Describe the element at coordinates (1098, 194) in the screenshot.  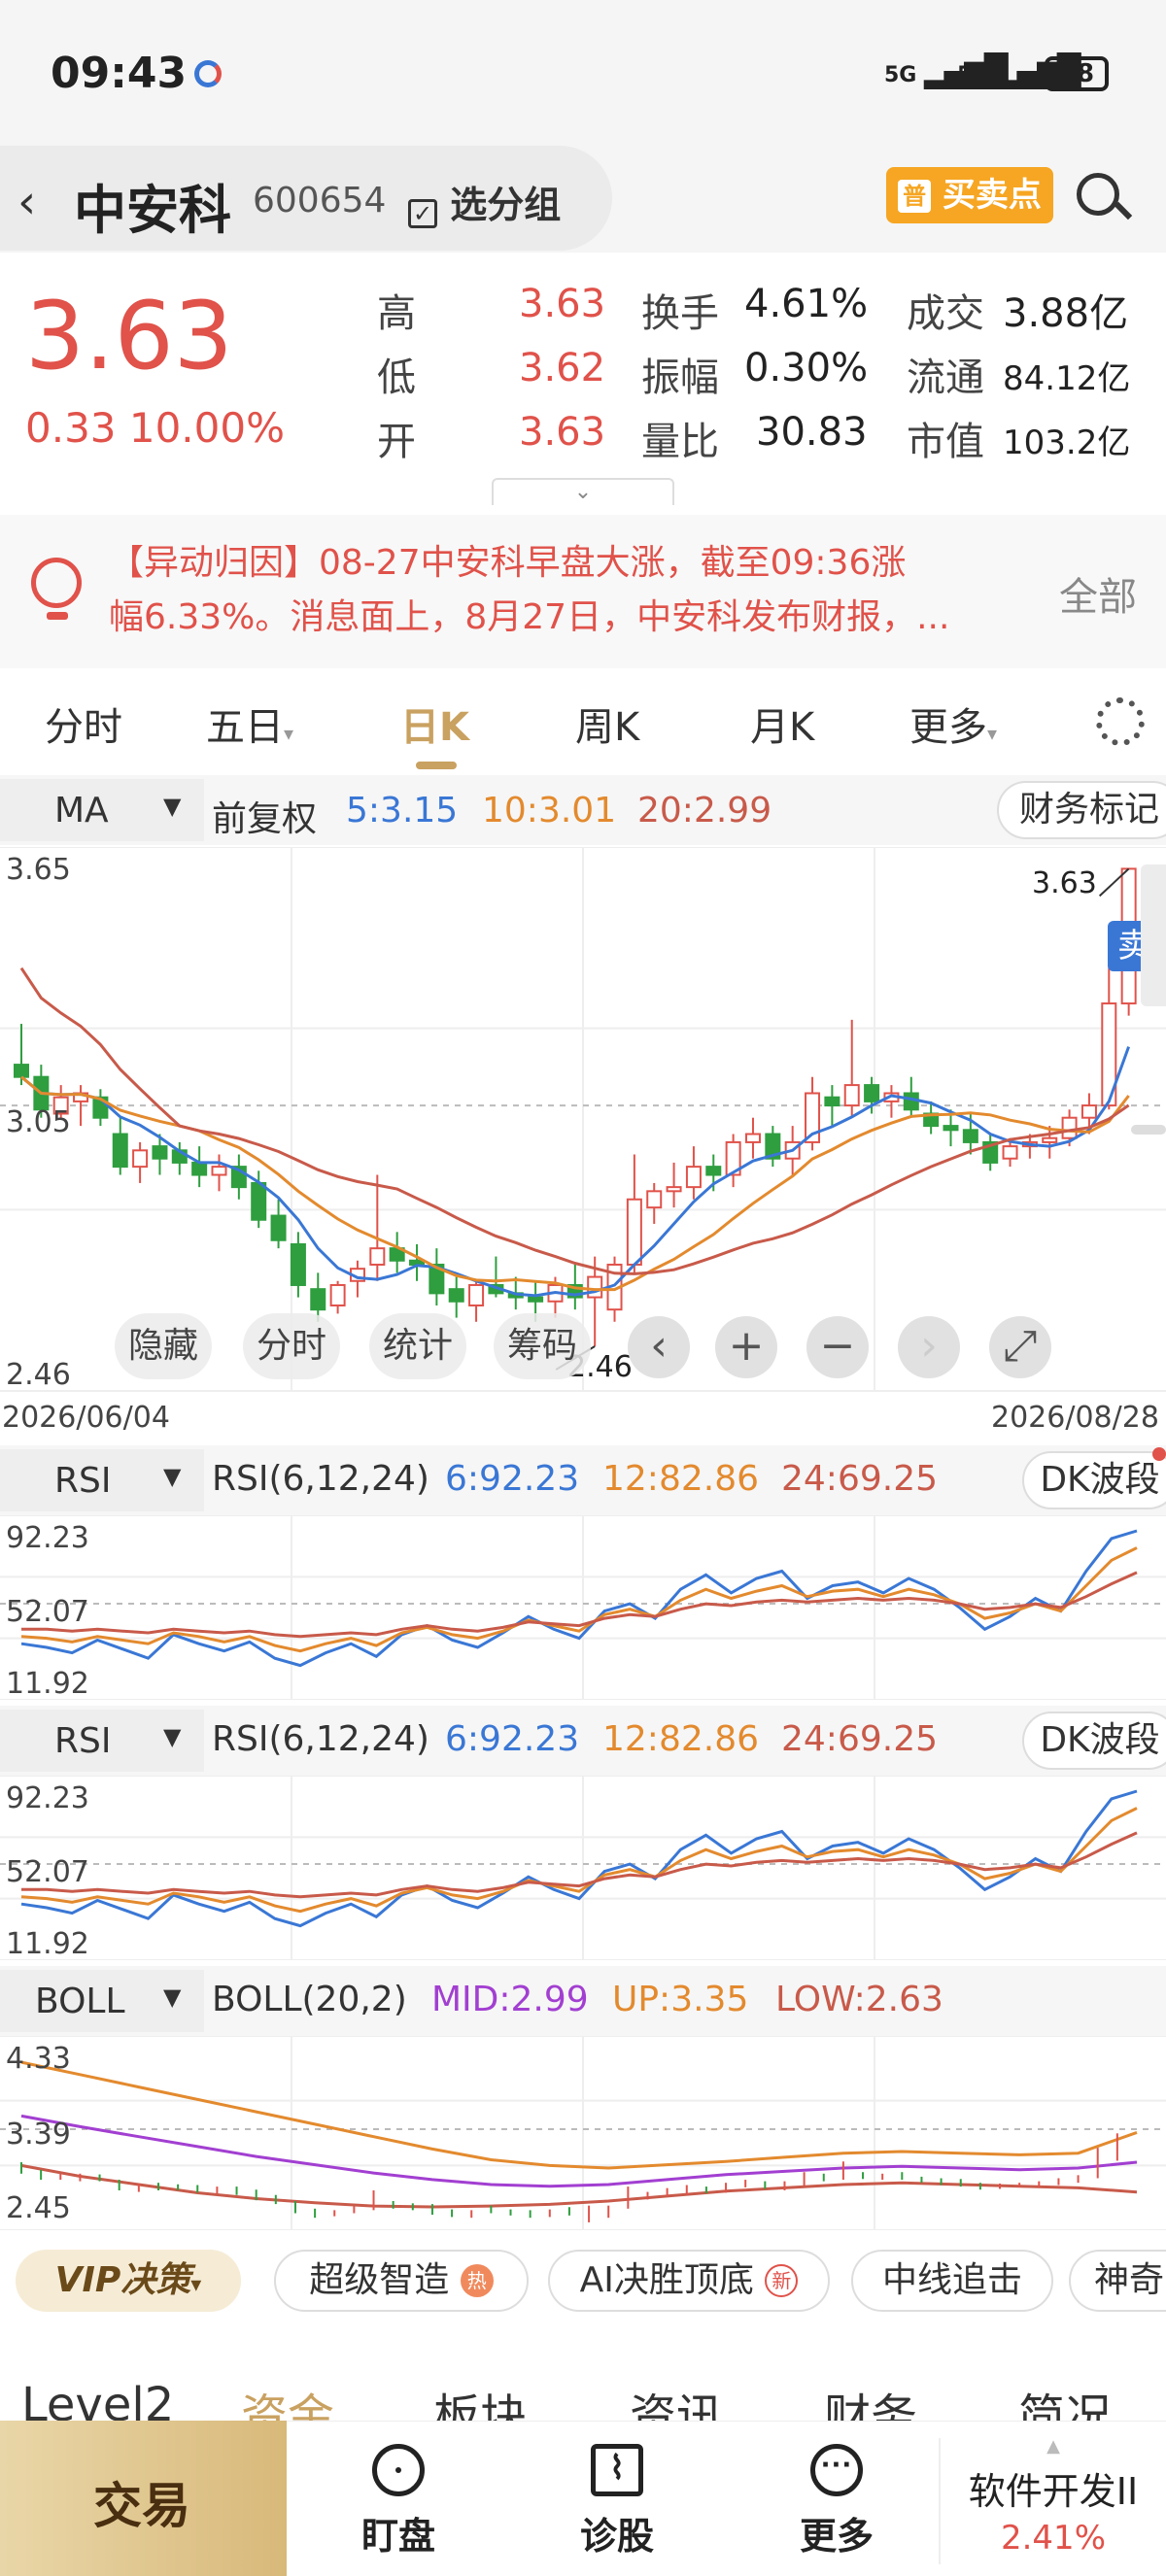
I see `search-icon` at that location.